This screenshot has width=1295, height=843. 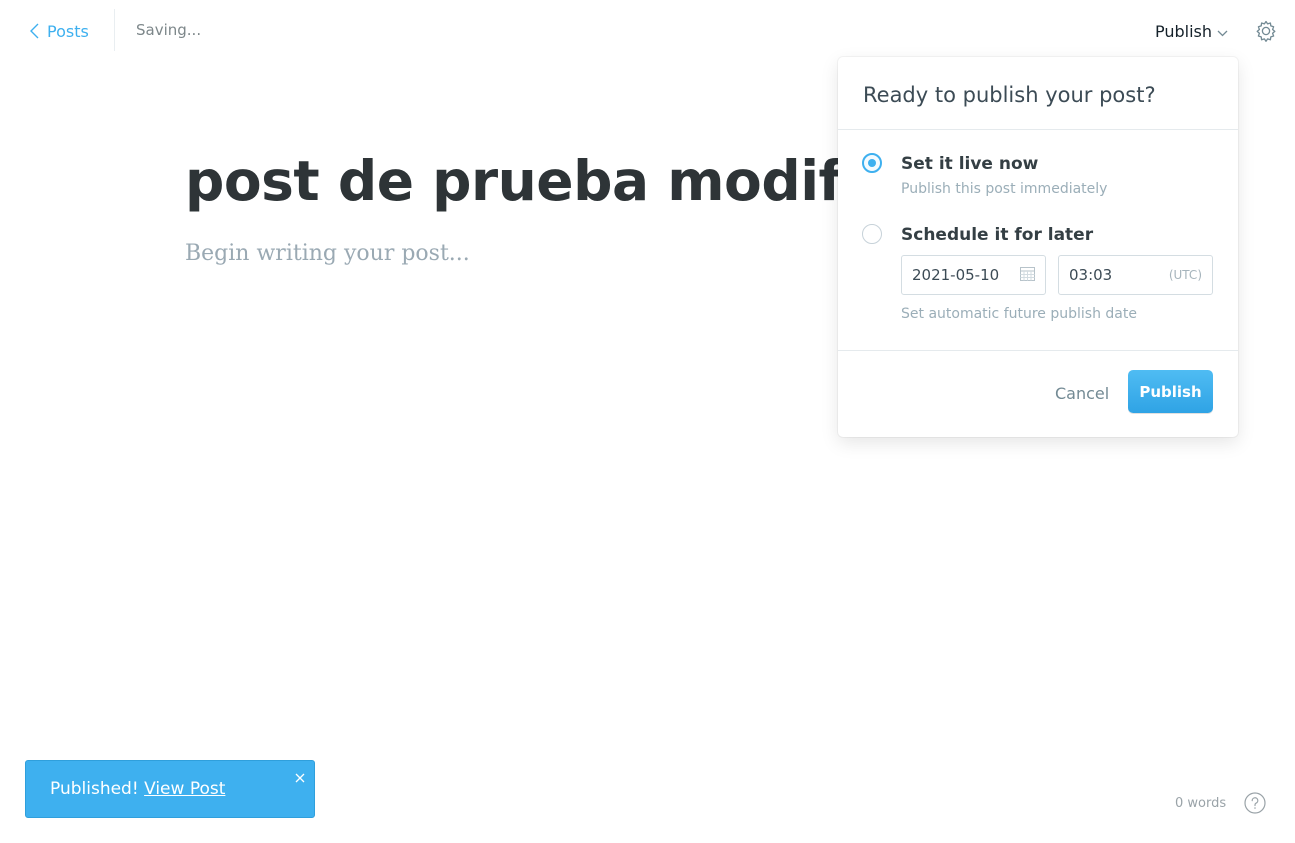 I want to click on radio-schedule-later, so click(x=872, y=234).